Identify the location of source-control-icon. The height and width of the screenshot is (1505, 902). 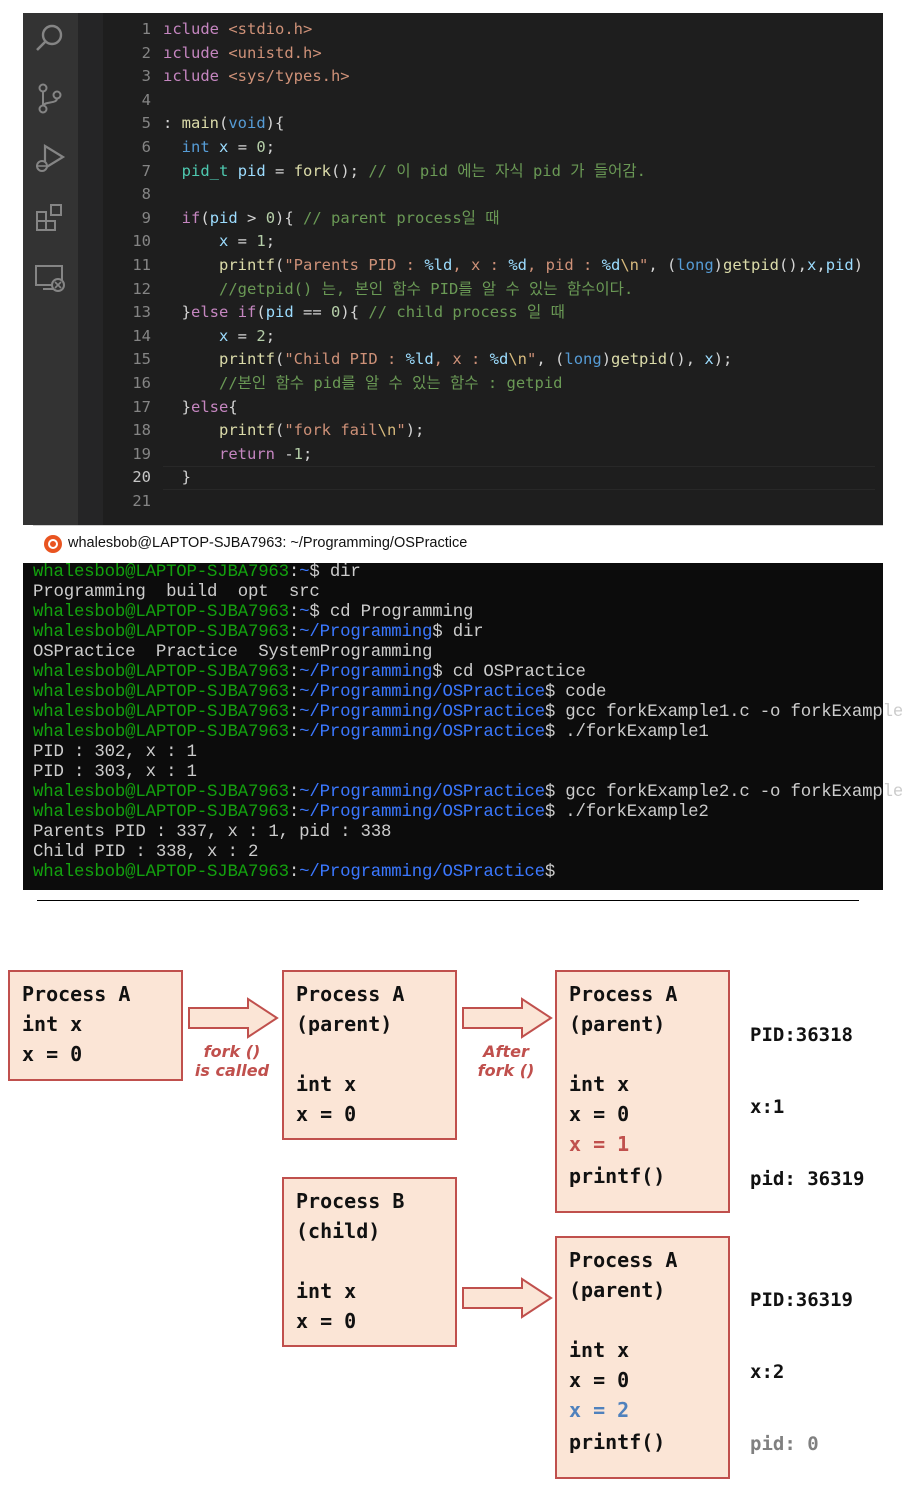
(50, 98).